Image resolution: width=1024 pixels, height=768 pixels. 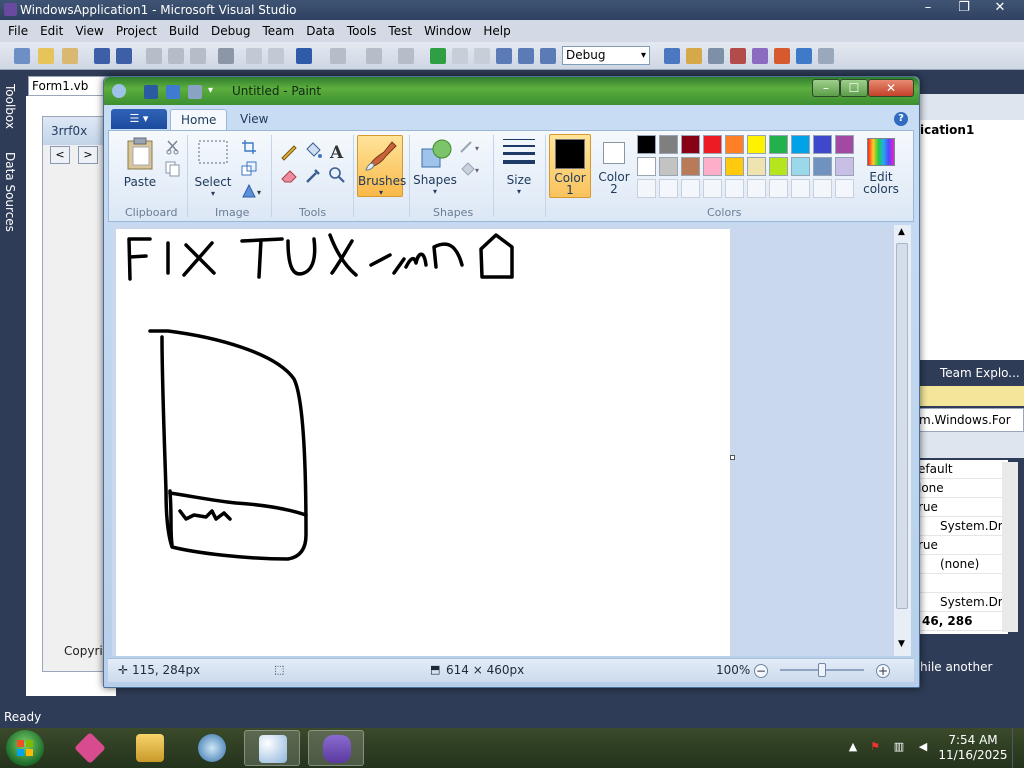 What do you see at coordinates (199, 120) in the screenshot?
I see `tab-home: Home` at bounding box center [199, 120].